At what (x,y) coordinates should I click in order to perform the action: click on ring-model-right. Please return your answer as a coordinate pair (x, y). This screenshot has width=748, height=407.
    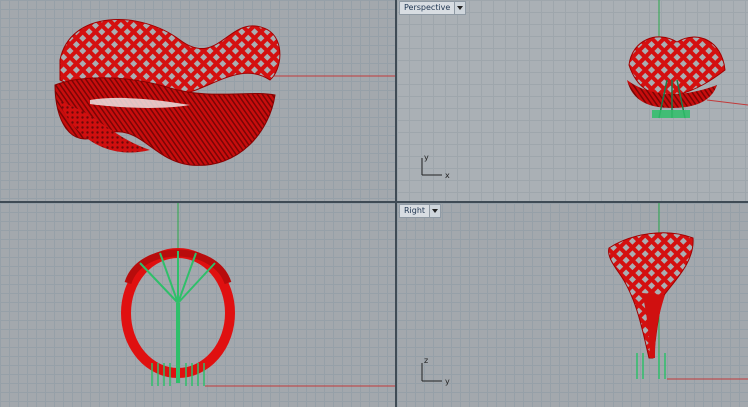
    Looking at the image, I should click on (651, 305).